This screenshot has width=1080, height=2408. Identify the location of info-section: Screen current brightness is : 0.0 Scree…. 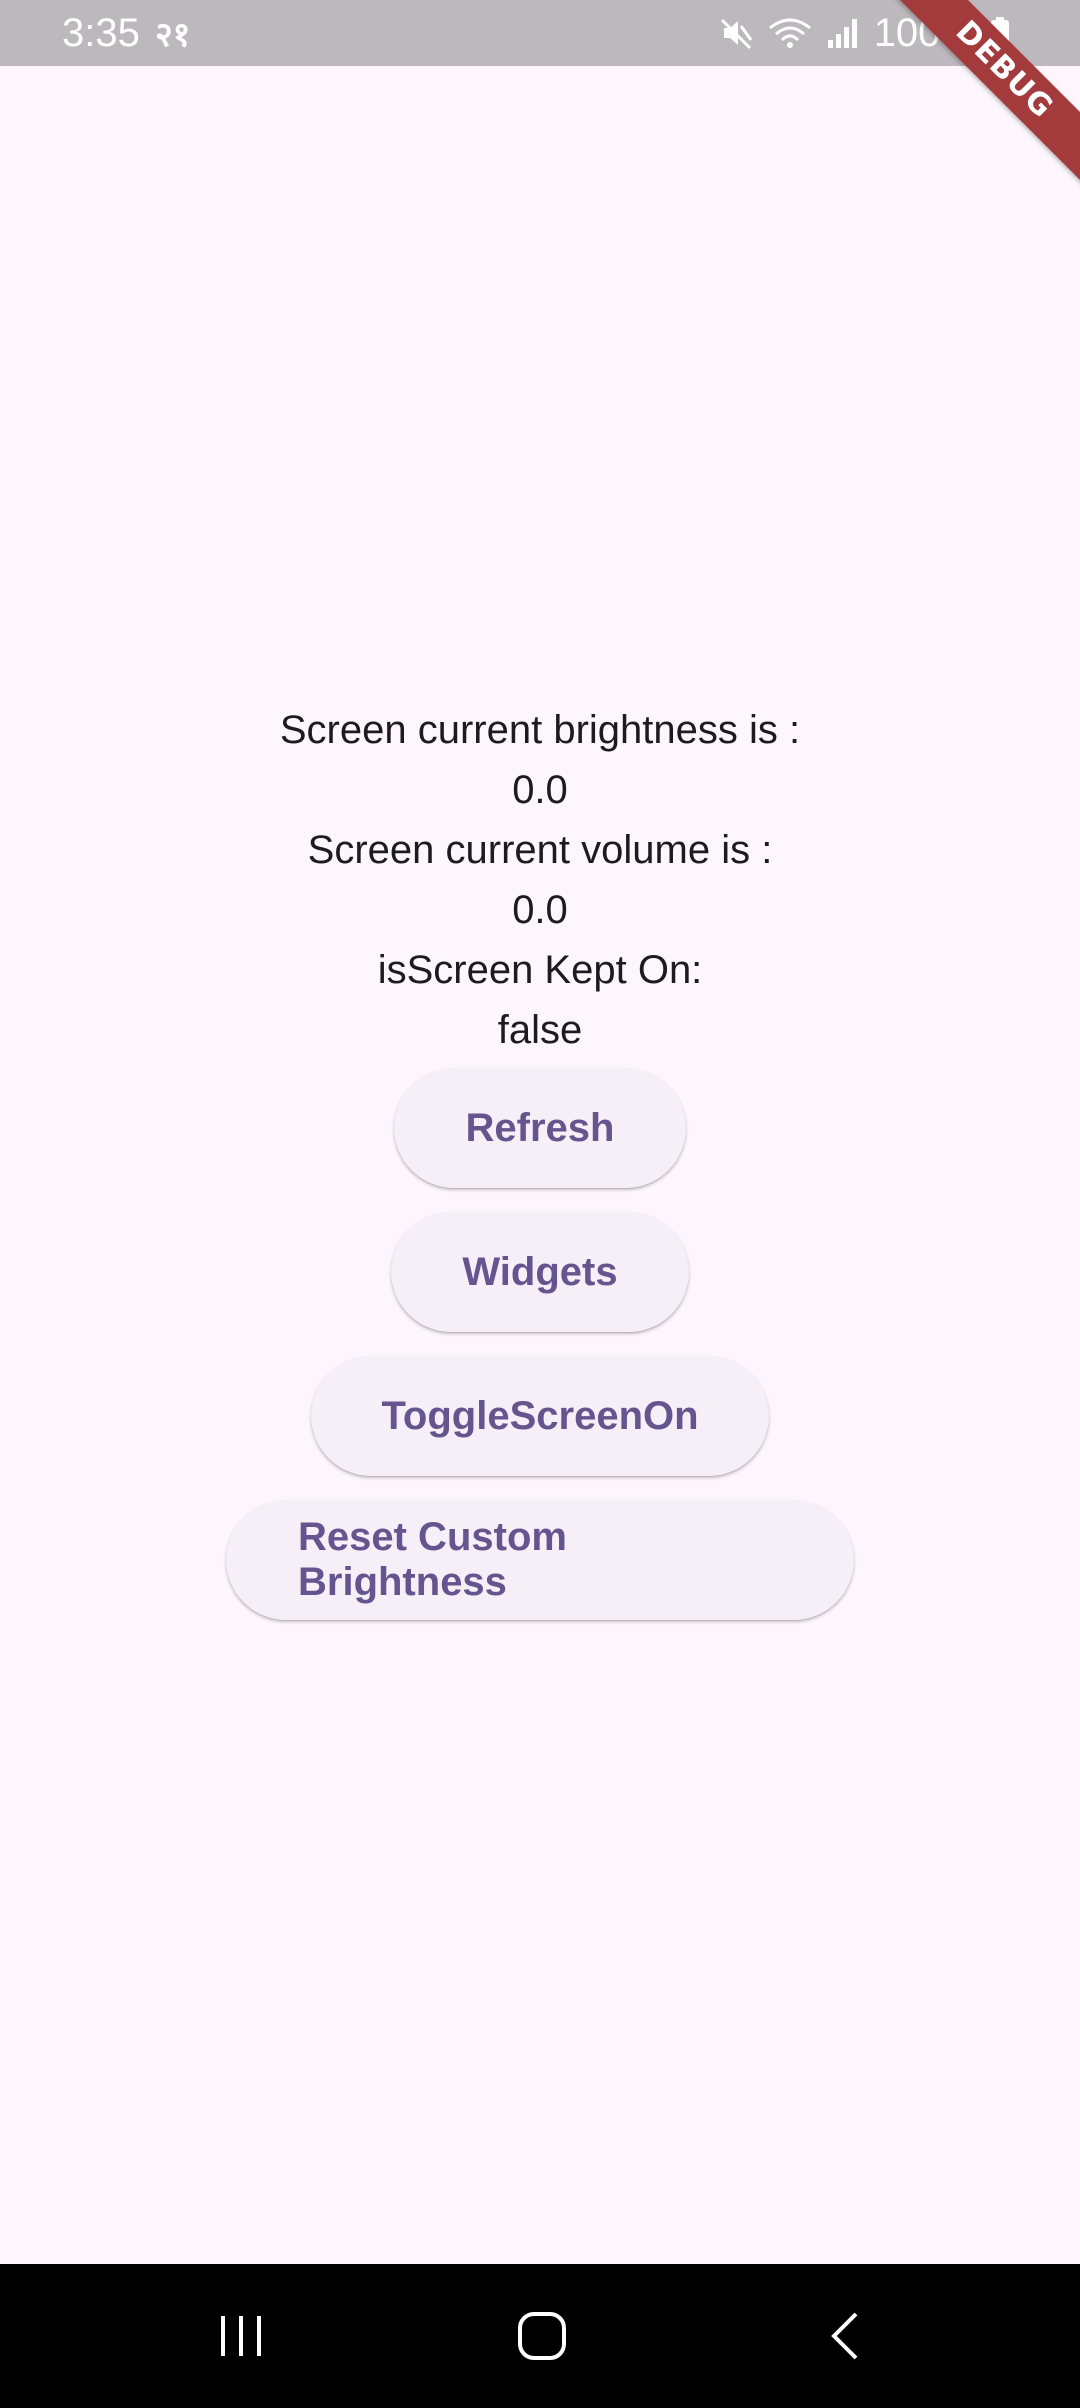
(540, 880).